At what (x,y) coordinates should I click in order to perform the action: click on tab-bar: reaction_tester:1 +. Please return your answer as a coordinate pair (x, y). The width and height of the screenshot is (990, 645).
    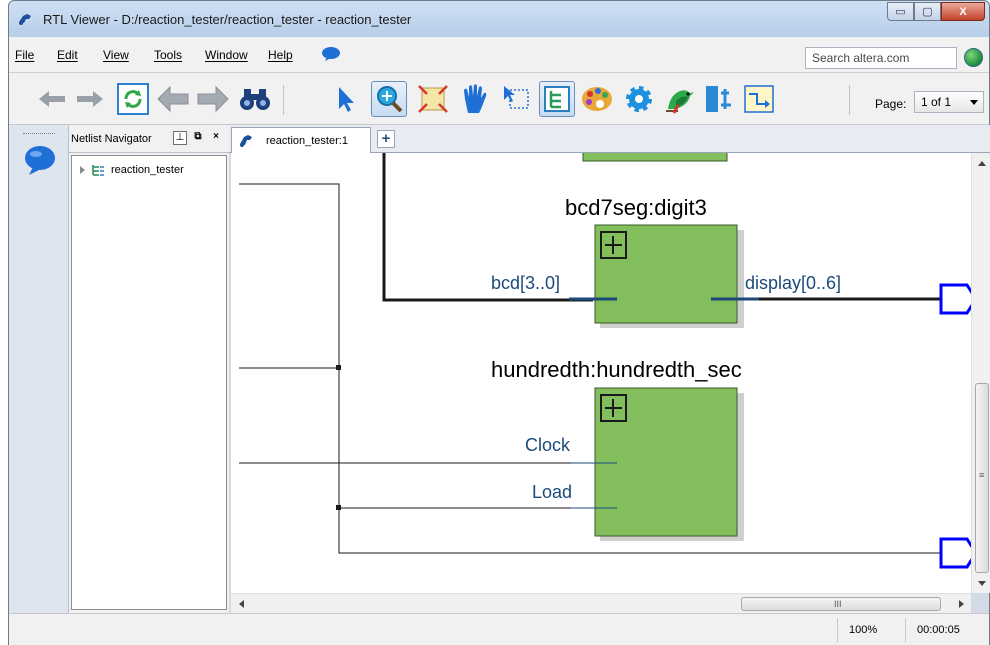
    Looking at the image, I should click on (609, 139).